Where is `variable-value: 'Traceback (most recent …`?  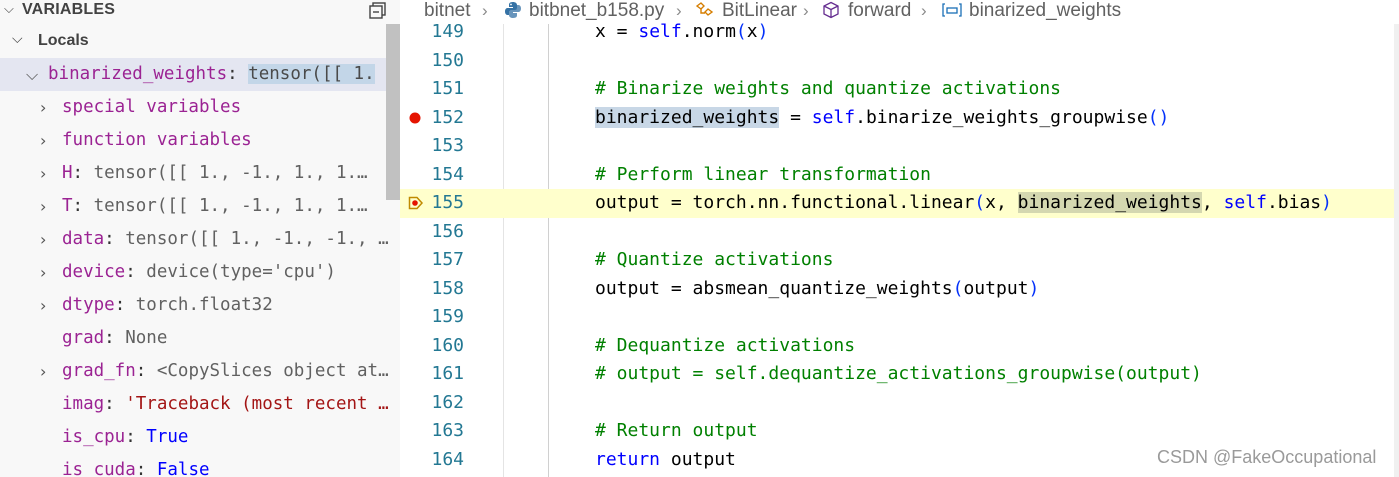 variable-value: 'Traceback (most recent … is located at coordinates (257, 404).